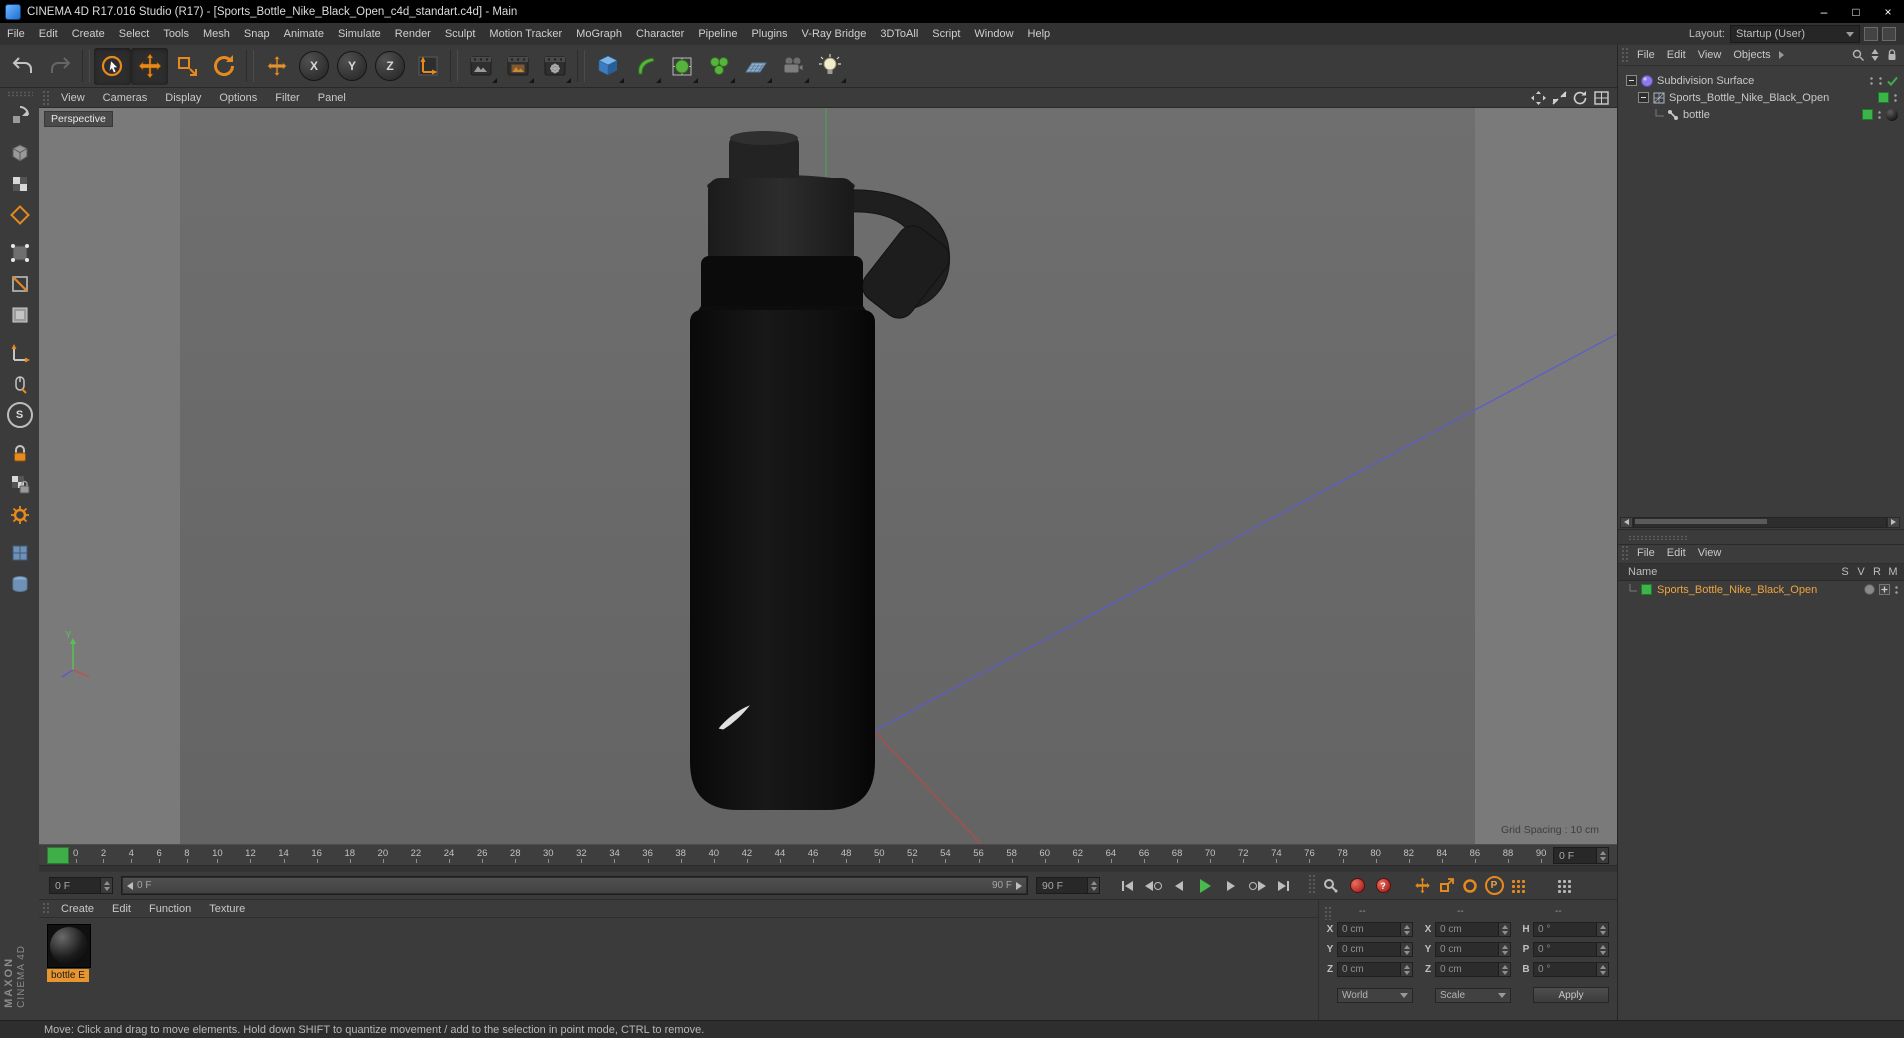 This screenshot has height=1038, width=1904. I want to click on expander-icon, so click(1643, 97).